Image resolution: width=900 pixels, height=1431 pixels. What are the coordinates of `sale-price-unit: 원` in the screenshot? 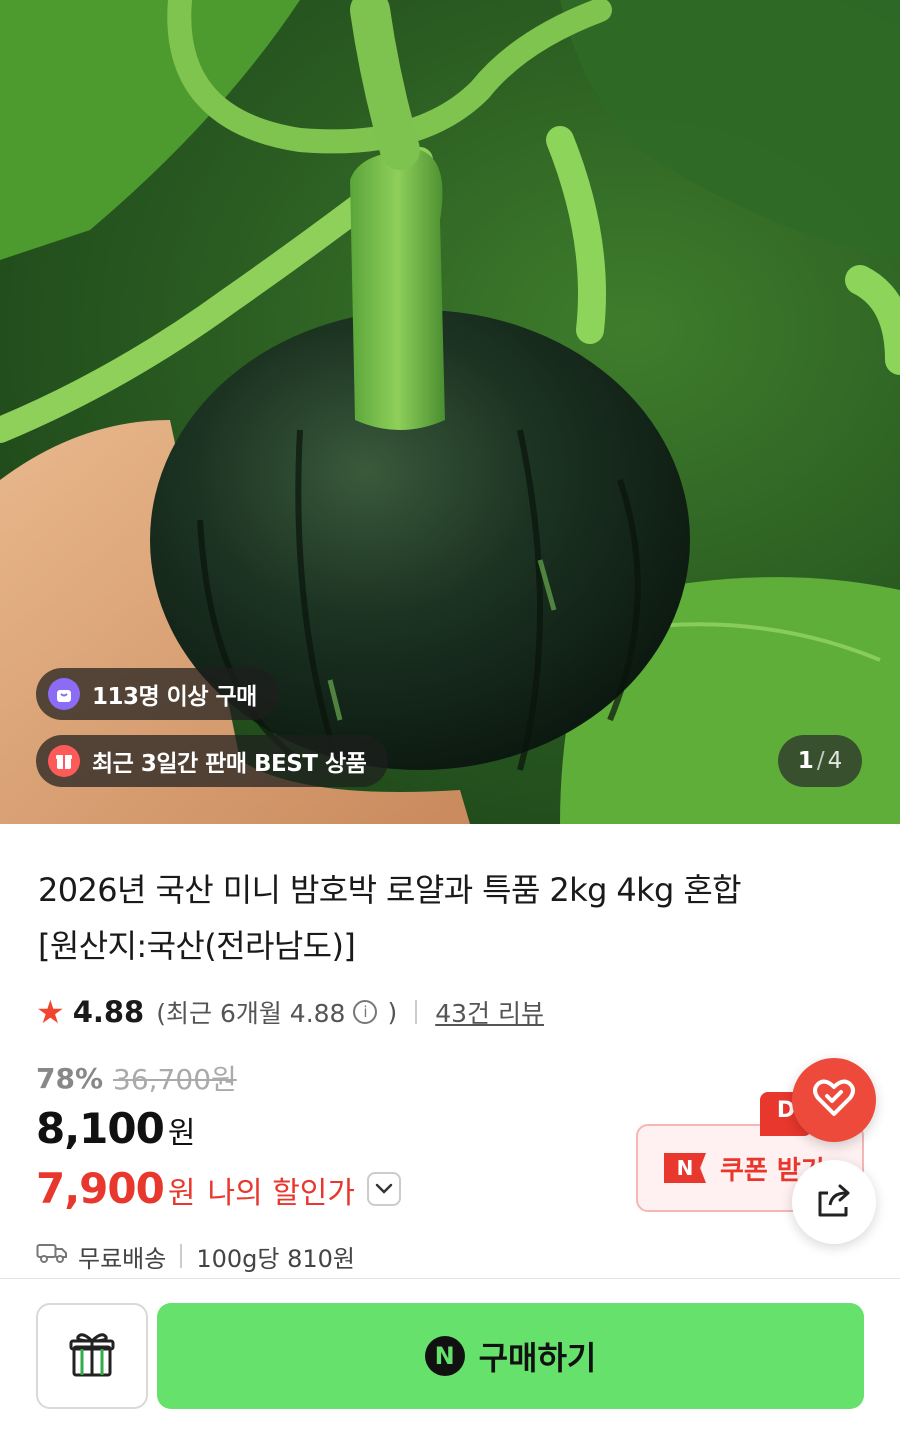 It's located at (181, 1133).